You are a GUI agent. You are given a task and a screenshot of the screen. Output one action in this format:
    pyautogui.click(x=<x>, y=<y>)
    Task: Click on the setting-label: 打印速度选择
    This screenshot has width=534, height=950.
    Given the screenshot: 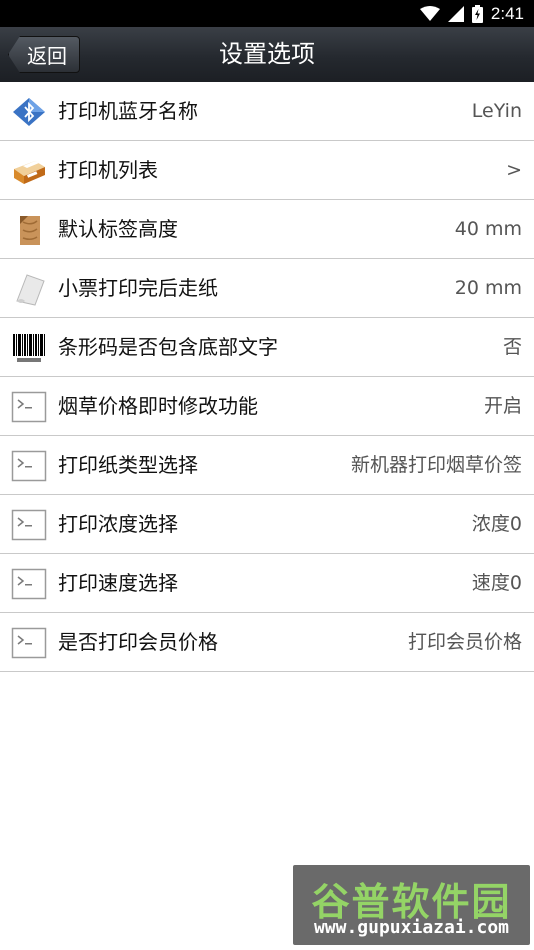 What is the action you would take?
    pyautogui.click(x=118, y=583)
    